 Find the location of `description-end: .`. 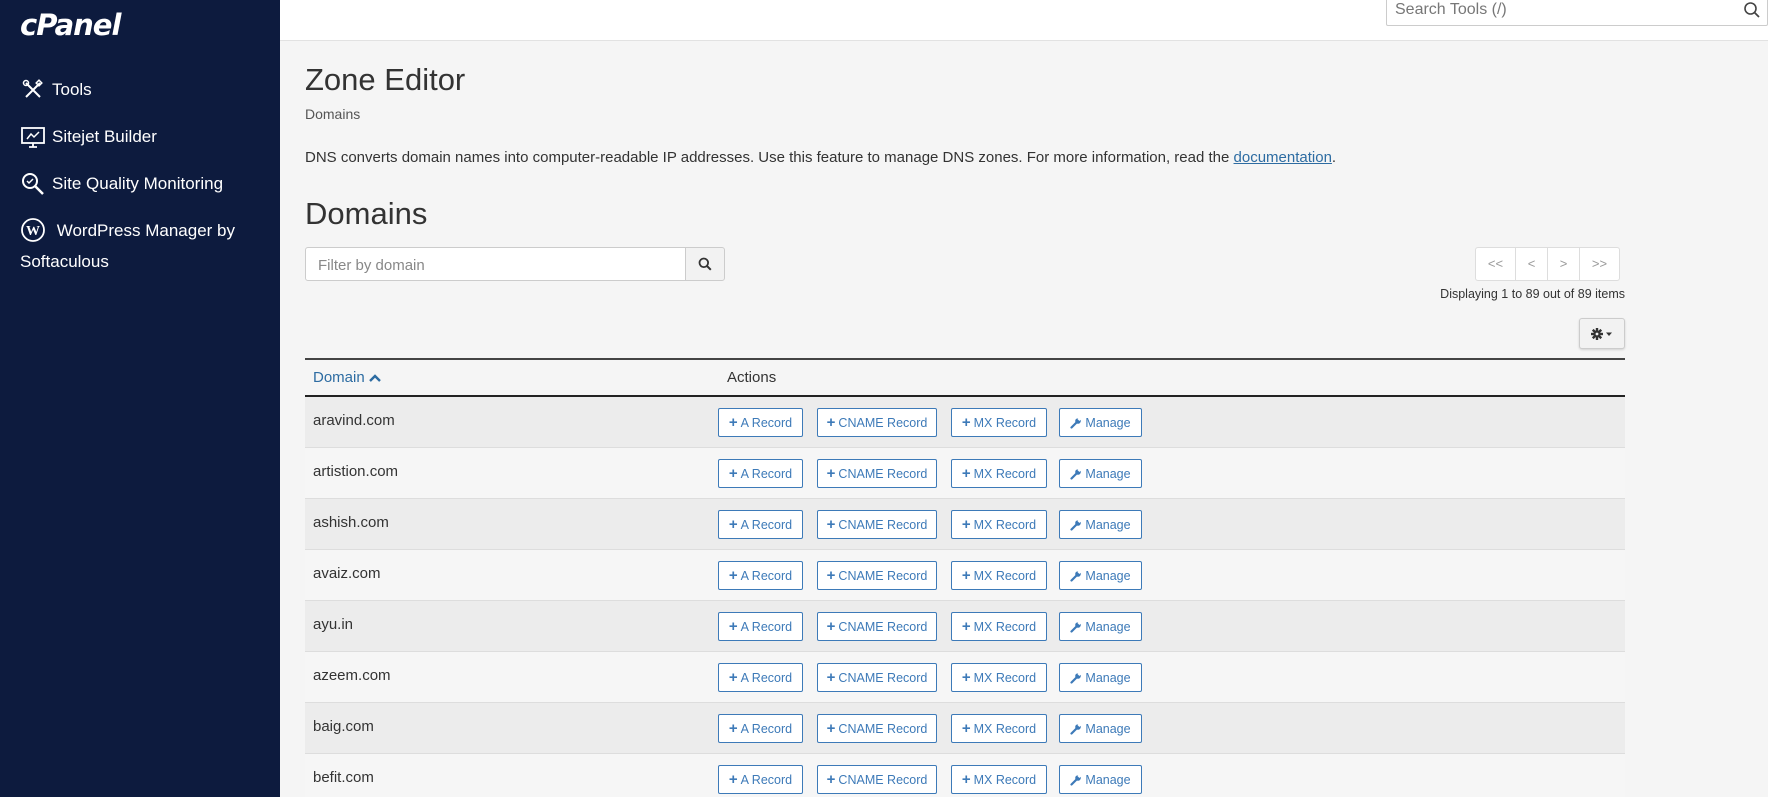

description-end: . is located at coordinates (1334, 157).